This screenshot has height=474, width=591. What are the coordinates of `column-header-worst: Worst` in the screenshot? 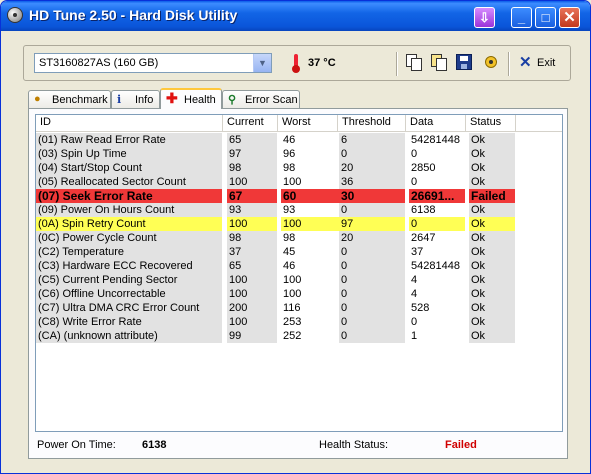 It's located at (308, 123).